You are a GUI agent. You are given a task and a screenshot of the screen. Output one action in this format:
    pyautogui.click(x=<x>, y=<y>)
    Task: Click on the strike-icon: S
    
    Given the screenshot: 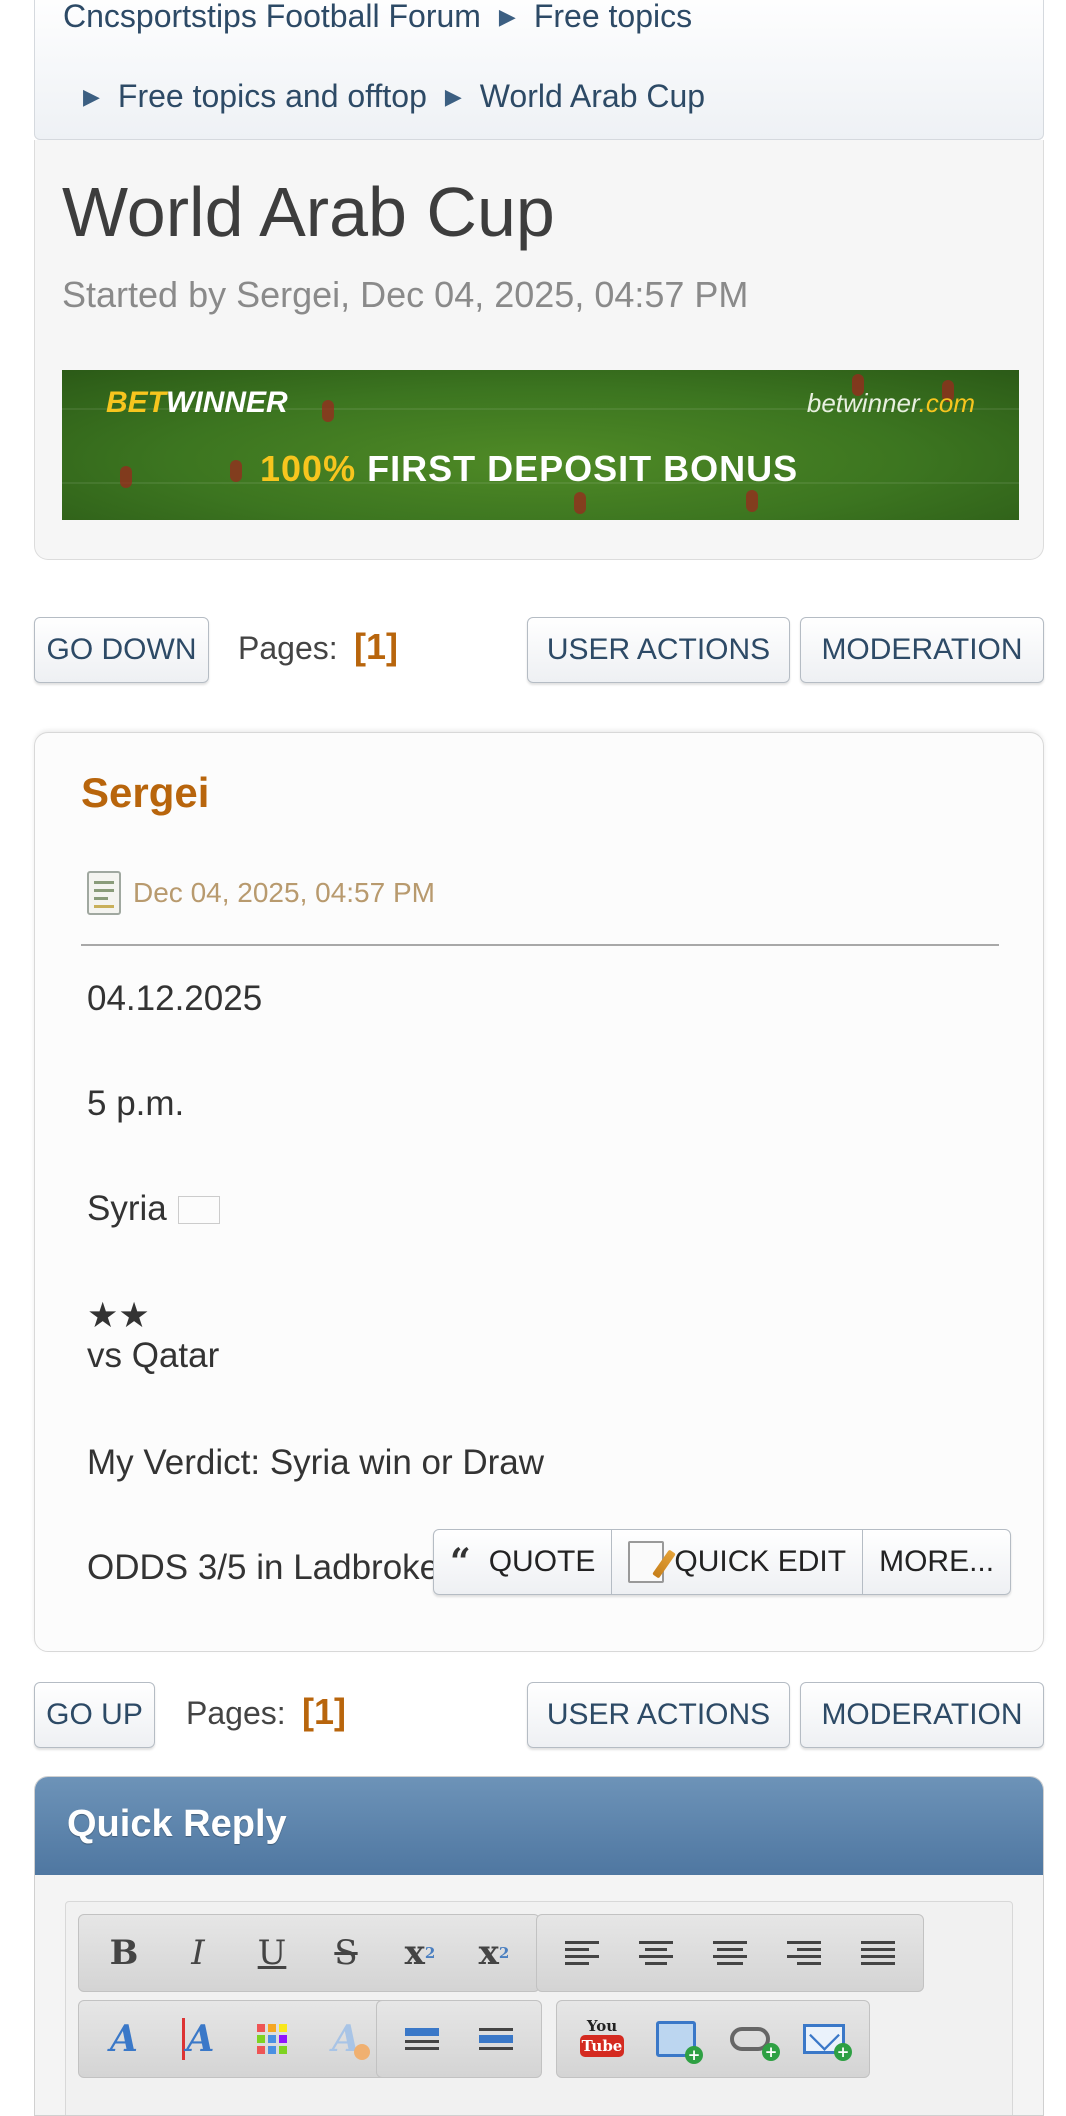 What is the action you would take?
    pyautogui.click(x=346, y=1953)
    